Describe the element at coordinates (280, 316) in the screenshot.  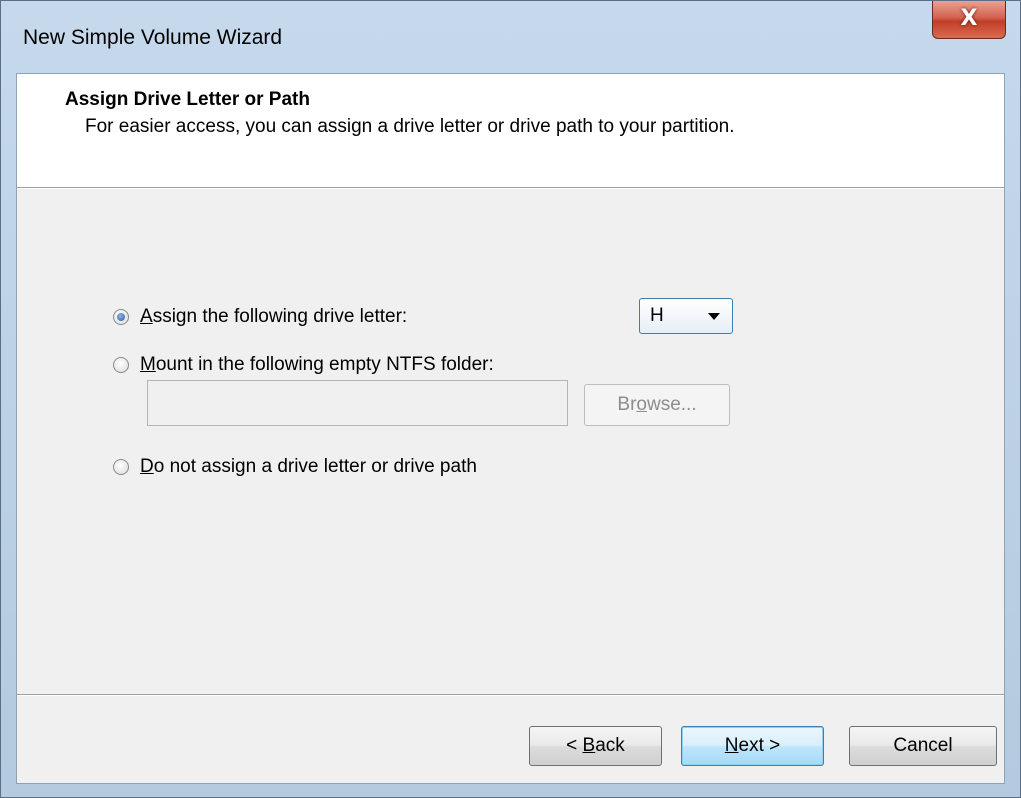
I see `assign-letter-text: ssign the following drive letter:` at that location.